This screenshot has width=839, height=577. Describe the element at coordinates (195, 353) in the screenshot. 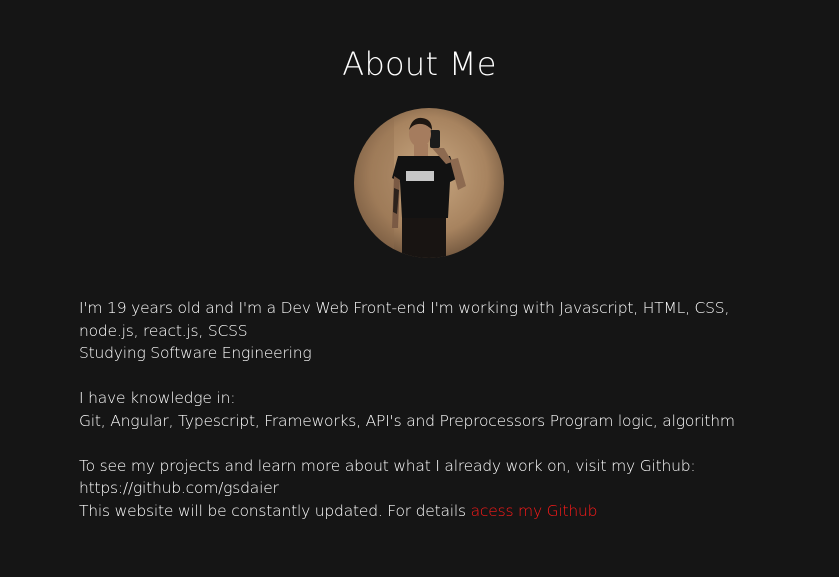

I see `bio-line: Studying Software Engineering` at that location.